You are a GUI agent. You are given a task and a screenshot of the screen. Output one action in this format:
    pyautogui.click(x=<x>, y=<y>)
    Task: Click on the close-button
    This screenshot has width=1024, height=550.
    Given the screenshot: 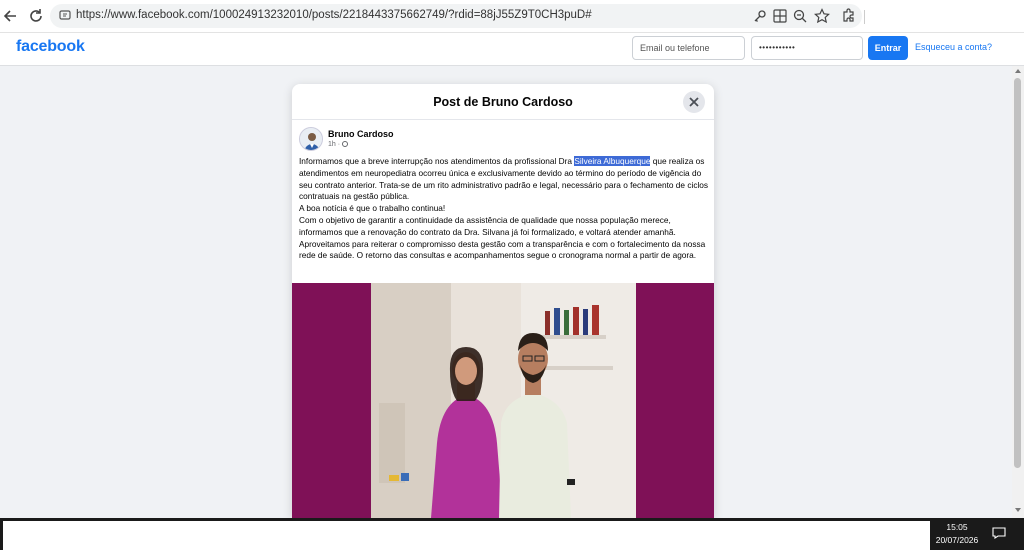 What is the action you would take?
    pyautogui.click(x=694, y=102)
    